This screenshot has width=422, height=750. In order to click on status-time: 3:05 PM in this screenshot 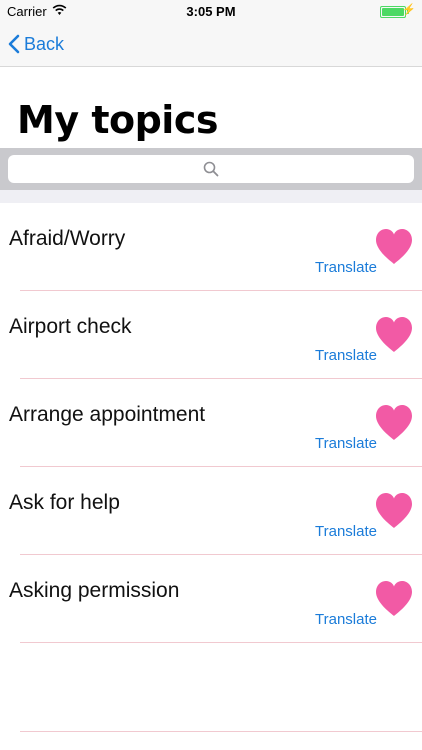, I will do `click(211, 11)`.